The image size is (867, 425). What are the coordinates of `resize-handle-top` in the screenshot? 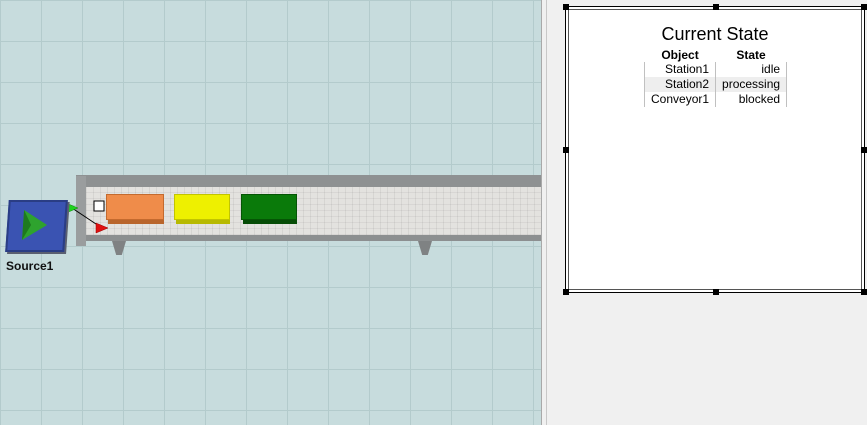 It's located at (716, 7).